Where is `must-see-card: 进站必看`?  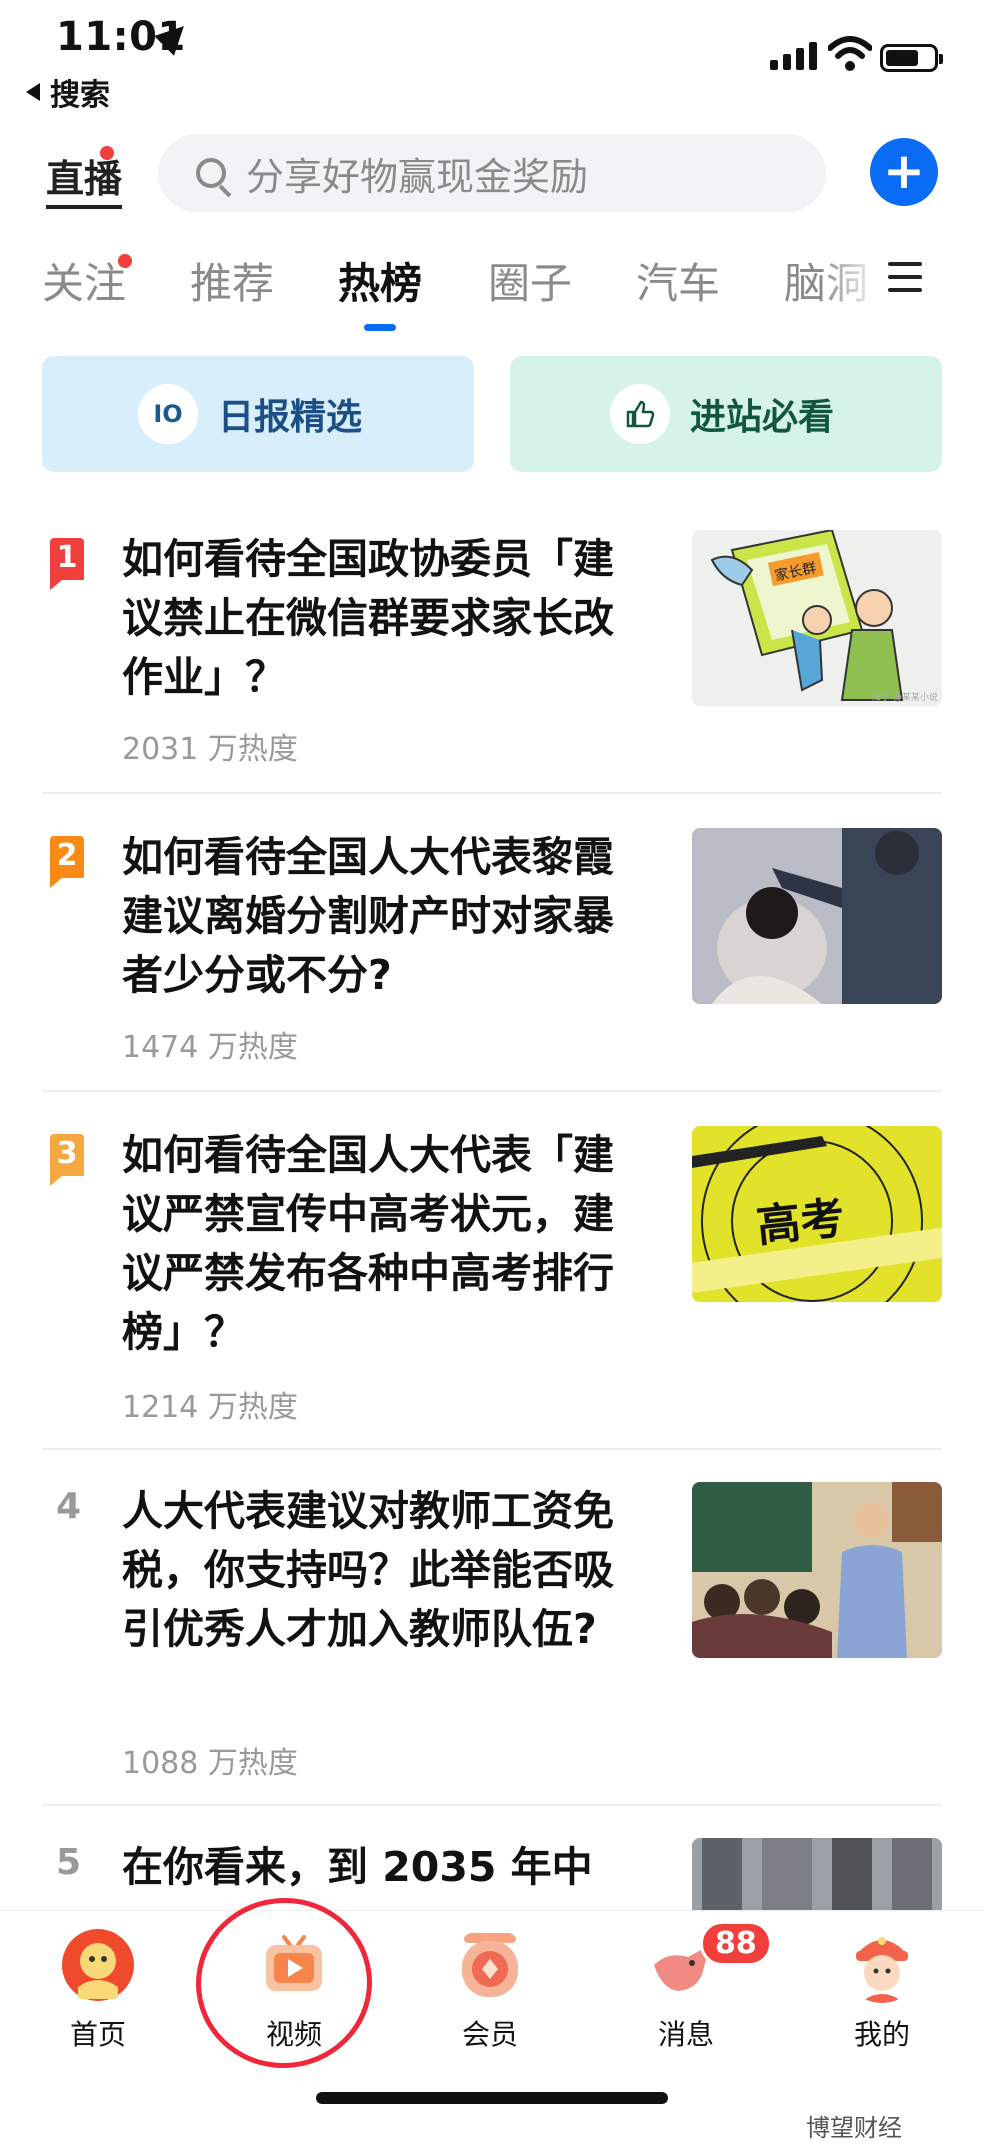 must-see-card: 进站必看 is located at coordinates (726, 414).